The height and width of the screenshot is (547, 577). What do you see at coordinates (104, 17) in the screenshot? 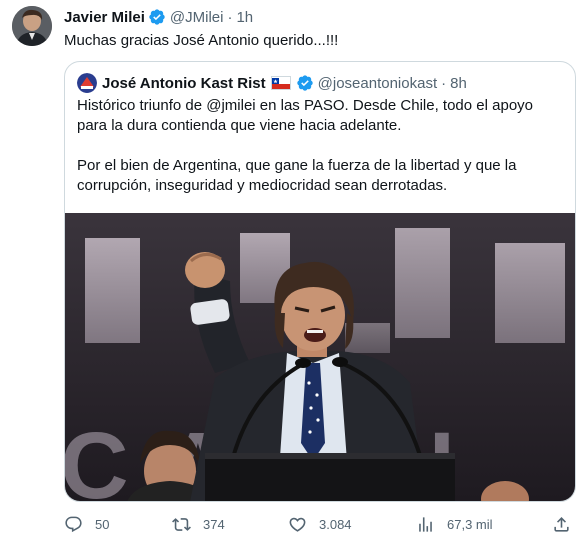
I see `author-name: Javier Milei` at bounding box center [104, 17].